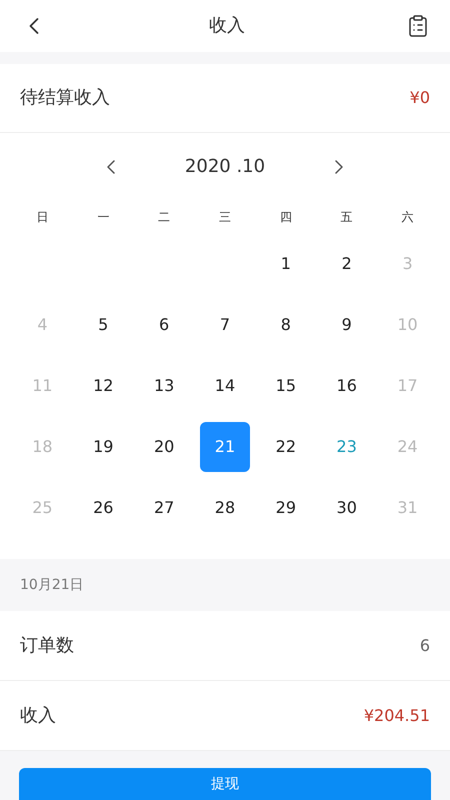  Describe the element at coordinates (103, 325) in the screenshot. I see `calendar-day: 5` at that location.